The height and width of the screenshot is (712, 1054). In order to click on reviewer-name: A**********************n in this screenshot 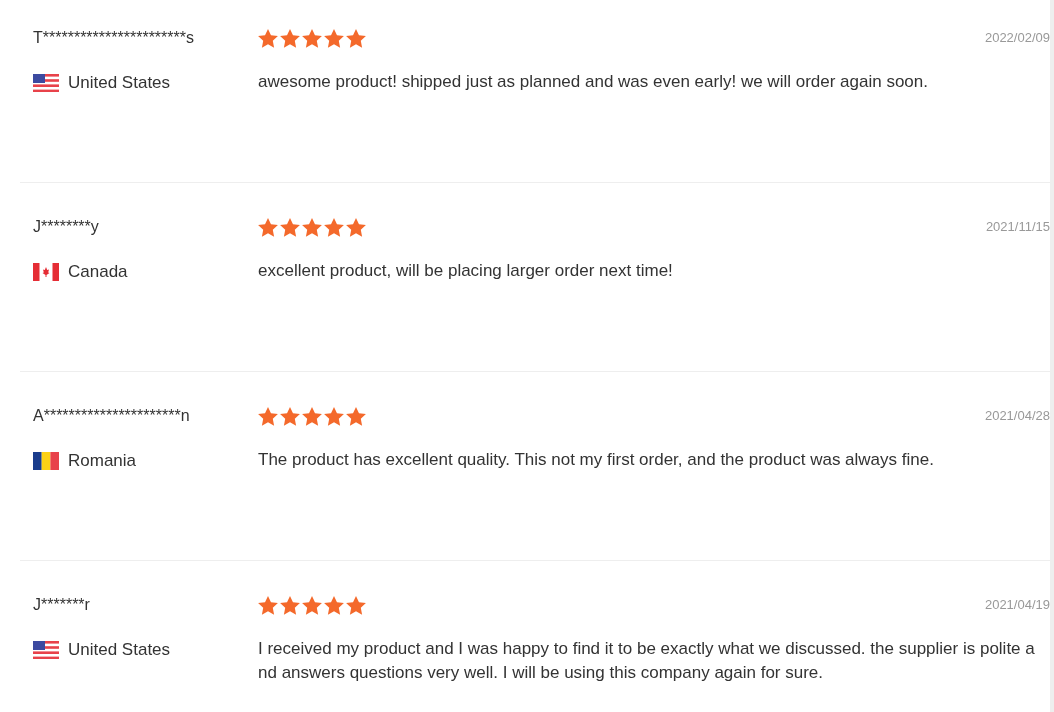, I will do `click(112, 416)`.